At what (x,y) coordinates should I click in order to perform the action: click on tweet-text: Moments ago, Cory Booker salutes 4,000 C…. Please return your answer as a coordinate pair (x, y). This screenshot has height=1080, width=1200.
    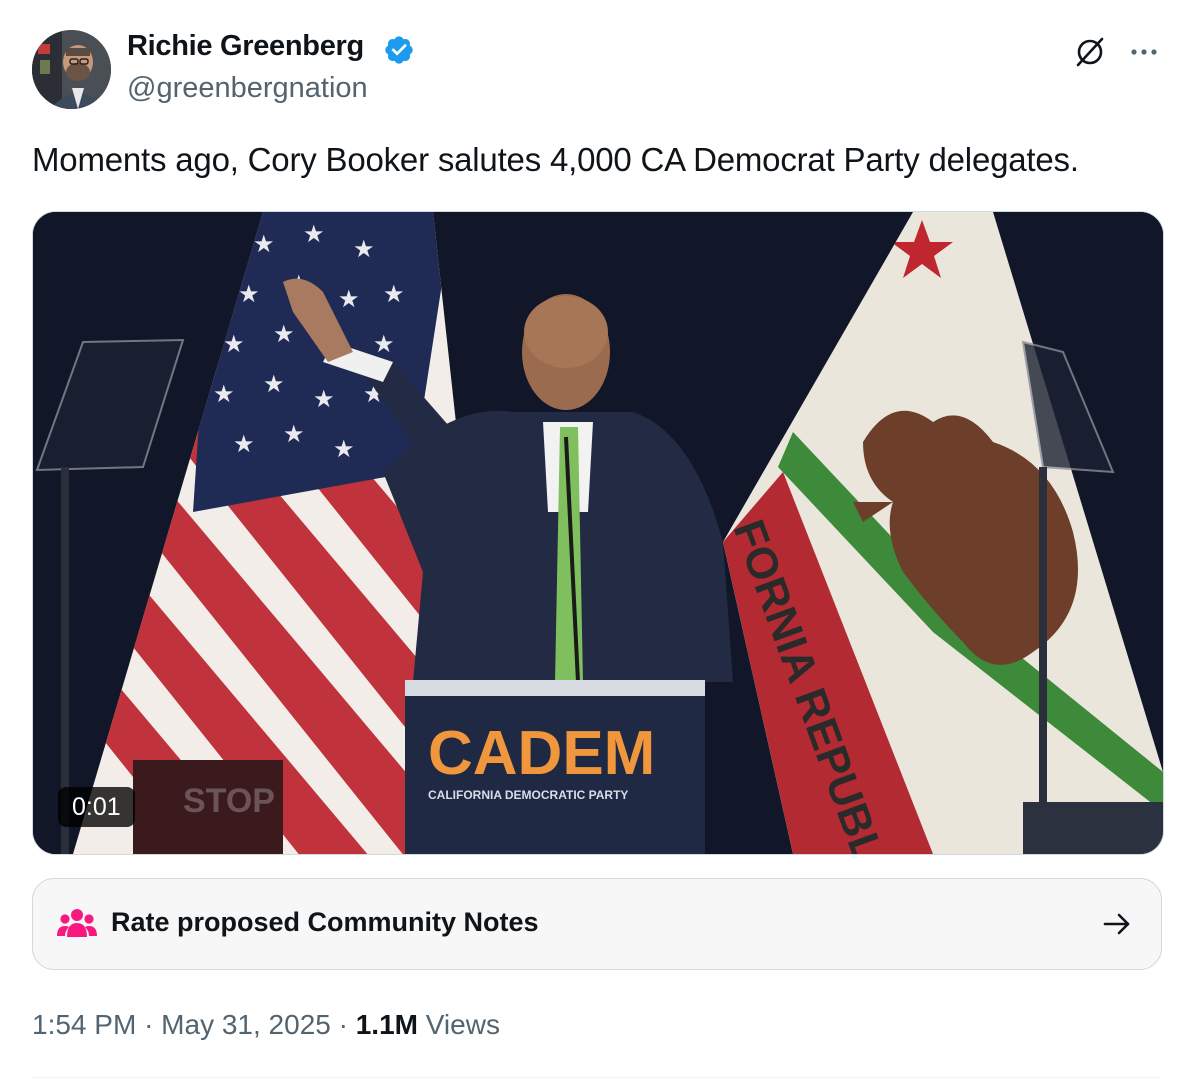
    Looking at the image, I should click on (555, 159).